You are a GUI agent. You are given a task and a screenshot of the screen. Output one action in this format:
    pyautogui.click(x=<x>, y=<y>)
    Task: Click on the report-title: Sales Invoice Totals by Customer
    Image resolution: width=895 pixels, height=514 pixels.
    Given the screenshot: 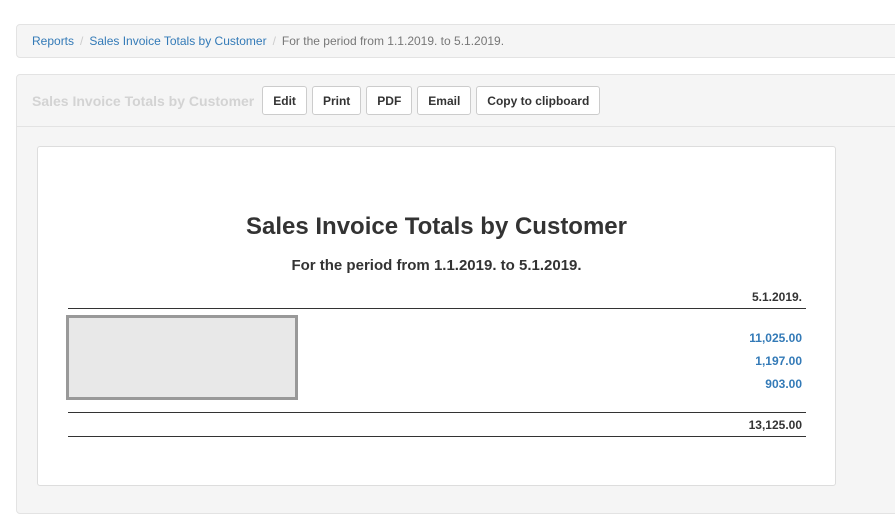 What is the action you would take?
    pyautogui.click(x=436, y=226)
    